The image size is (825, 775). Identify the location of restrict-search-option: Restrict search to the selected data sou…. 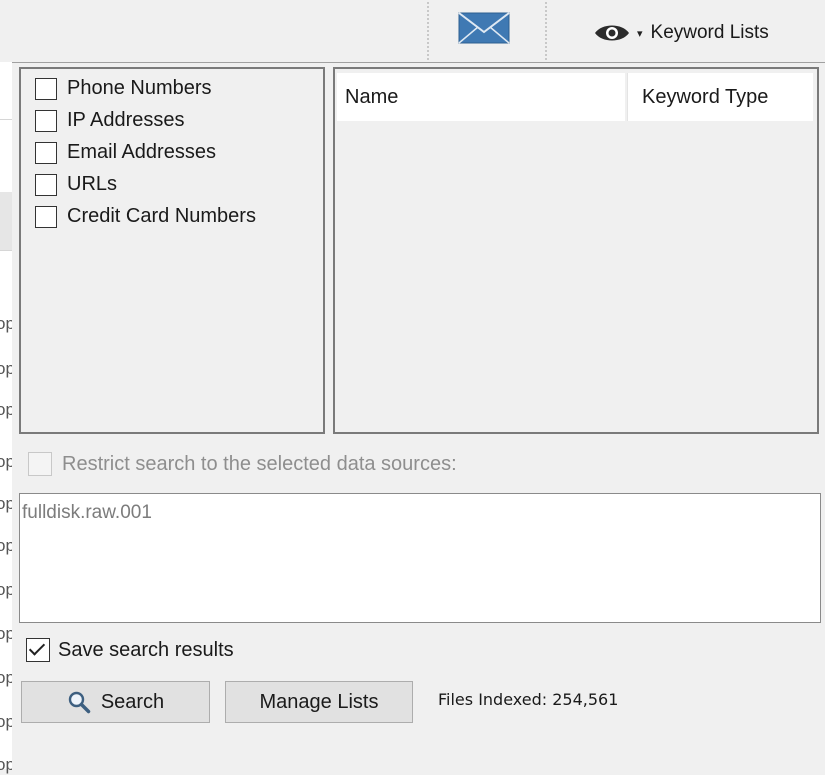
(242, 464).